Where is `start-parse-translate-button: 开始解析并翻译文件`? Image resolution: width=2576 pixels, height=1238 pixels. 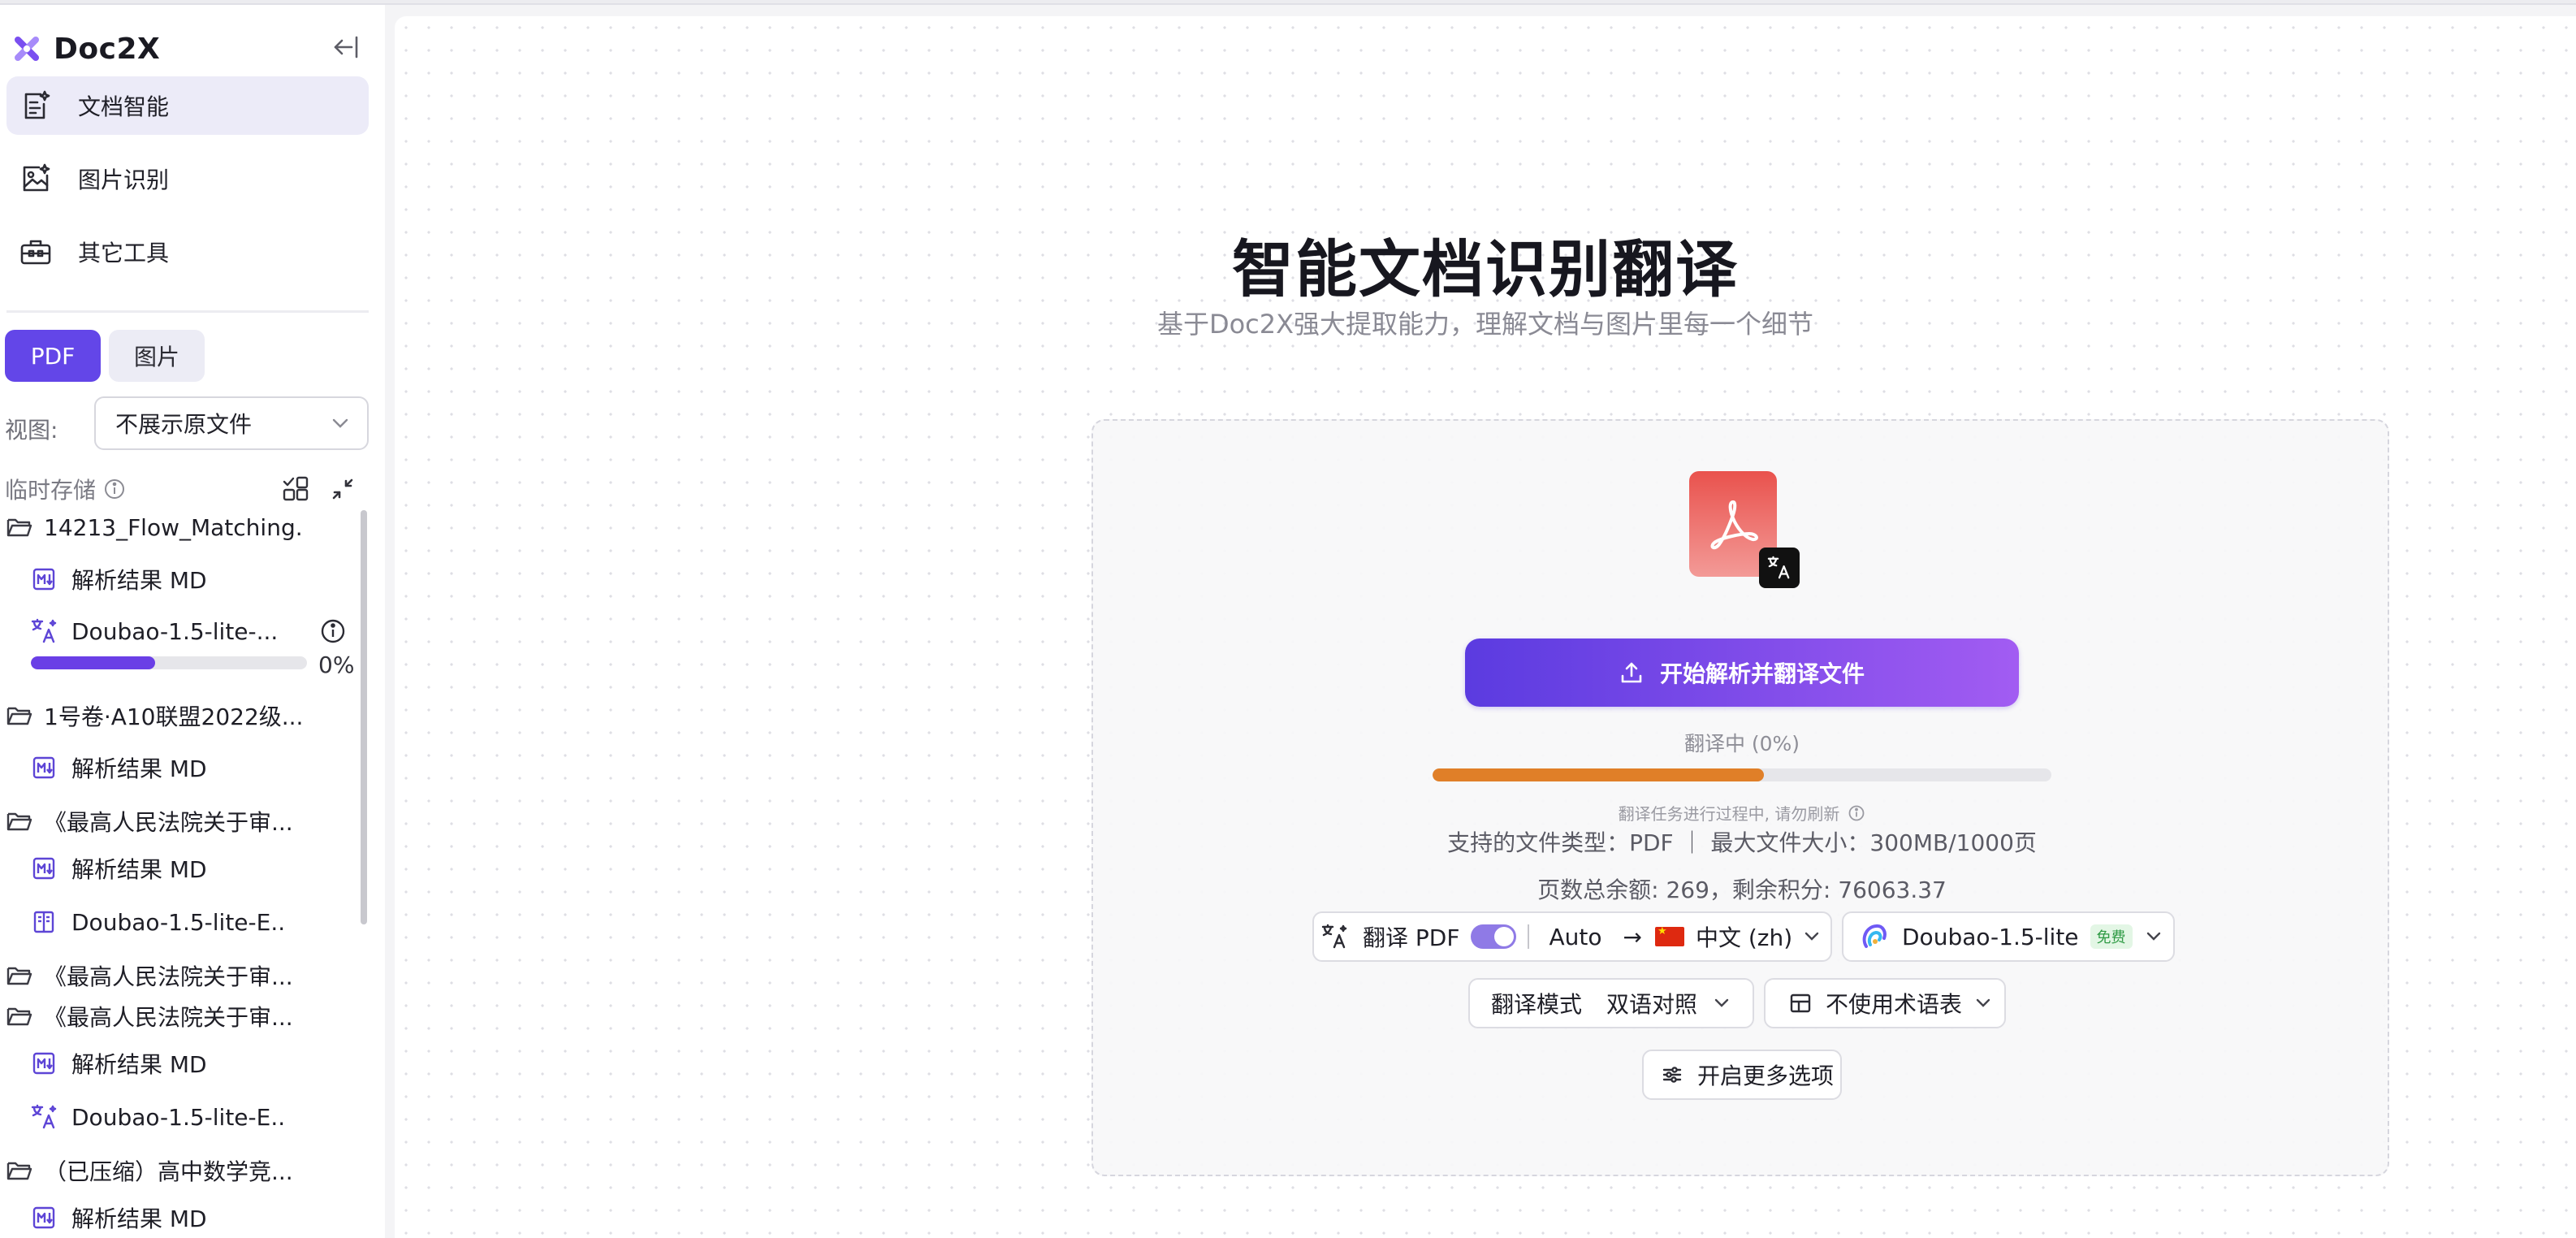 start-parse-translate-button: 开始解析并翻译文件 is located at coordinates (1742, 673).